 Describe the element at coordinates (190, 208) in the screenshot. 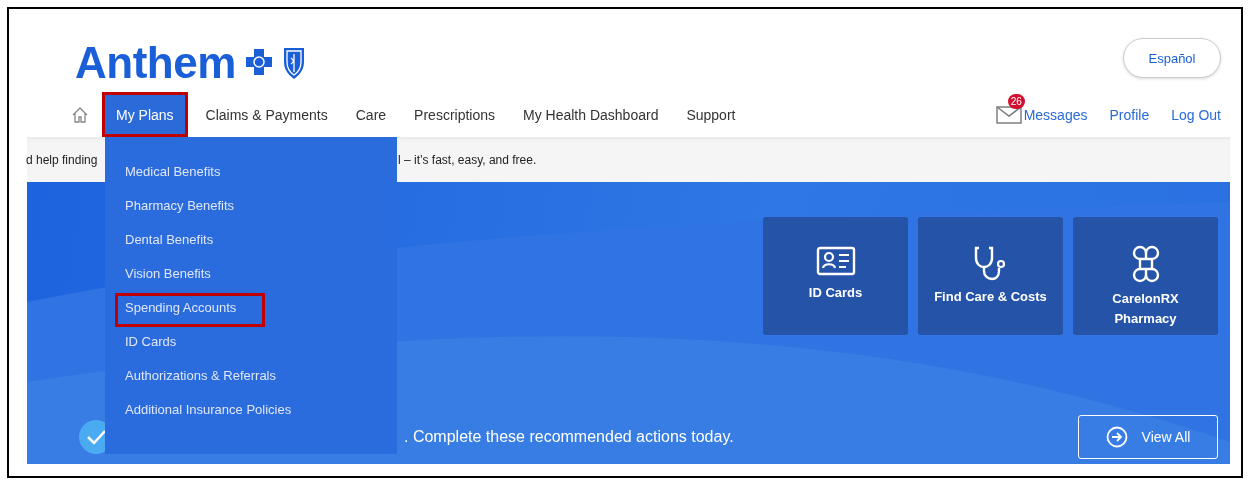

I see `menu-item: Pharmacy Benefits` at that location.